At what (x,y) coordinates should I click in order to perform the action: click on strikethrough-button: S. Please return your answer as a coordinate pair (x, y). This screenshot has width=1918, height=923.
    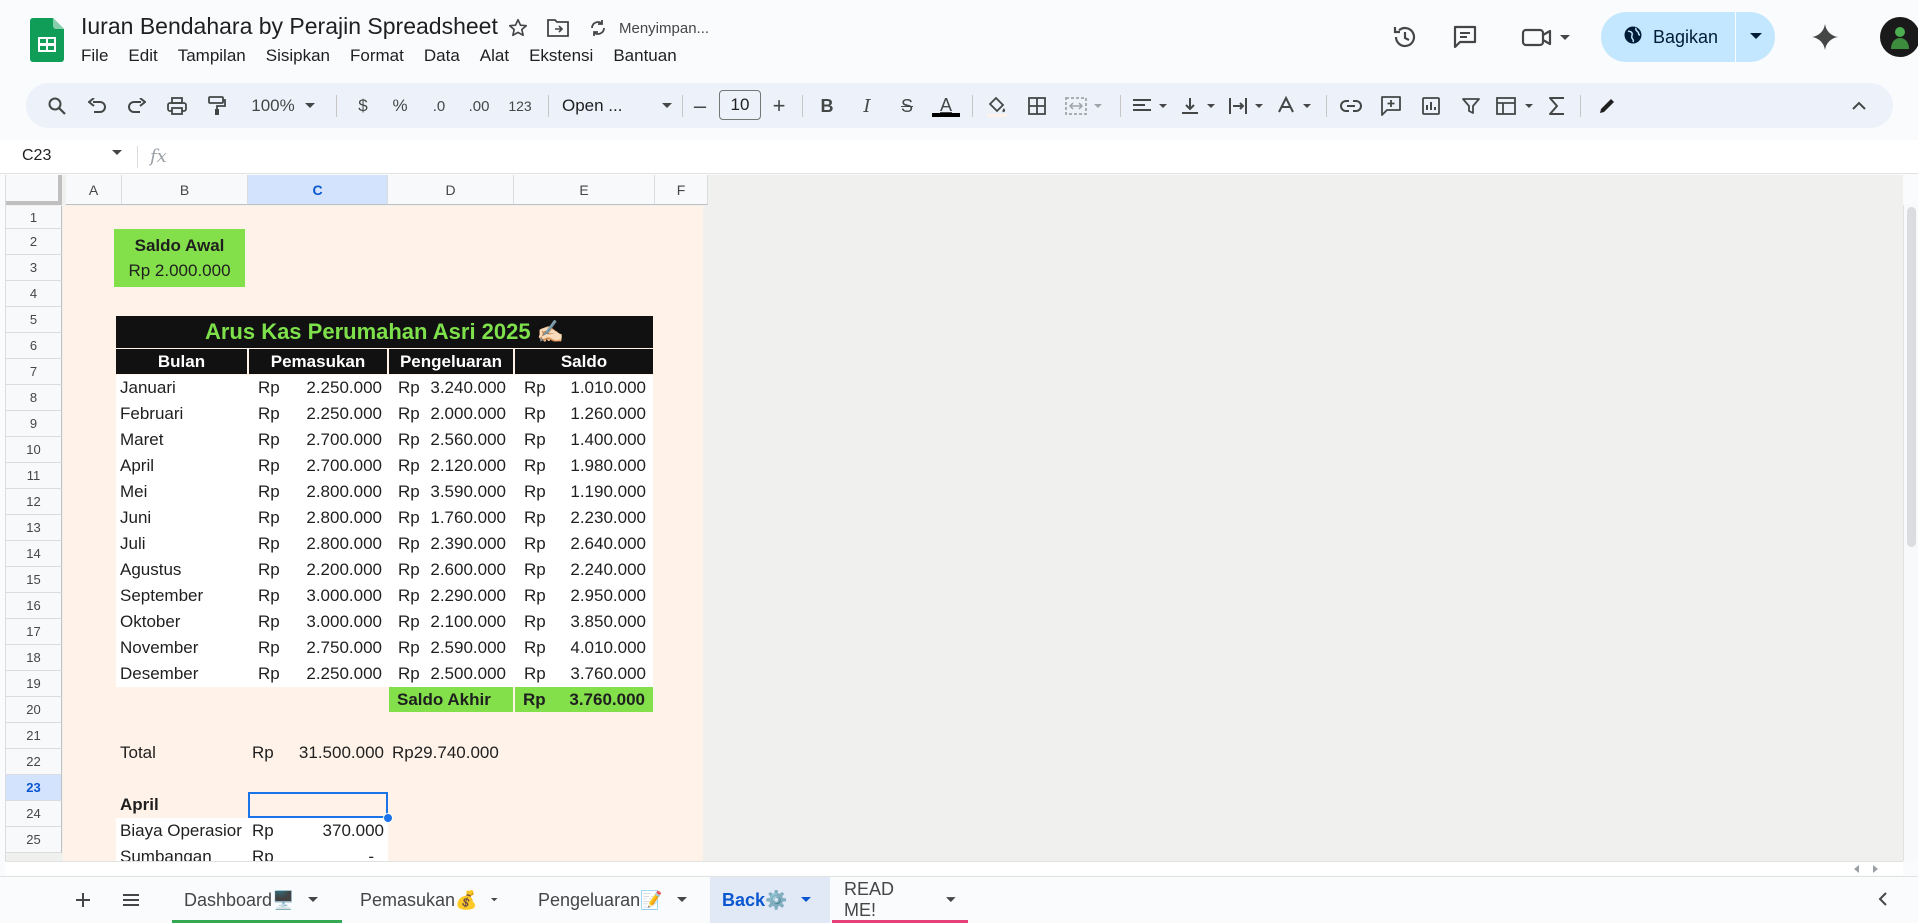
    Looking at the image, I should click on (907, 106).